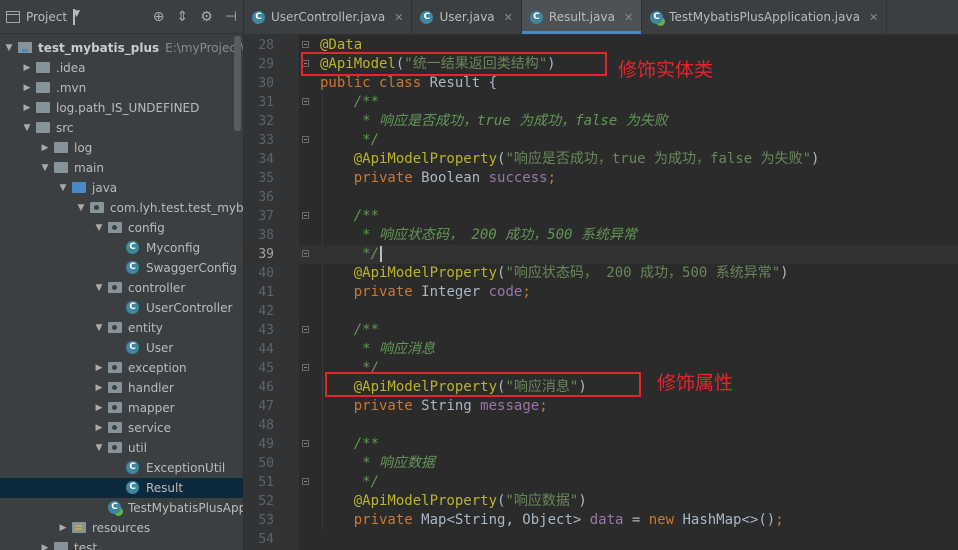 Image resolution: width=958 pixels, height=550 pixels. What do you see at coordinates (121, 348) in the screenshot?
I see `tree-item: C User` at bounding box center [121, 348].